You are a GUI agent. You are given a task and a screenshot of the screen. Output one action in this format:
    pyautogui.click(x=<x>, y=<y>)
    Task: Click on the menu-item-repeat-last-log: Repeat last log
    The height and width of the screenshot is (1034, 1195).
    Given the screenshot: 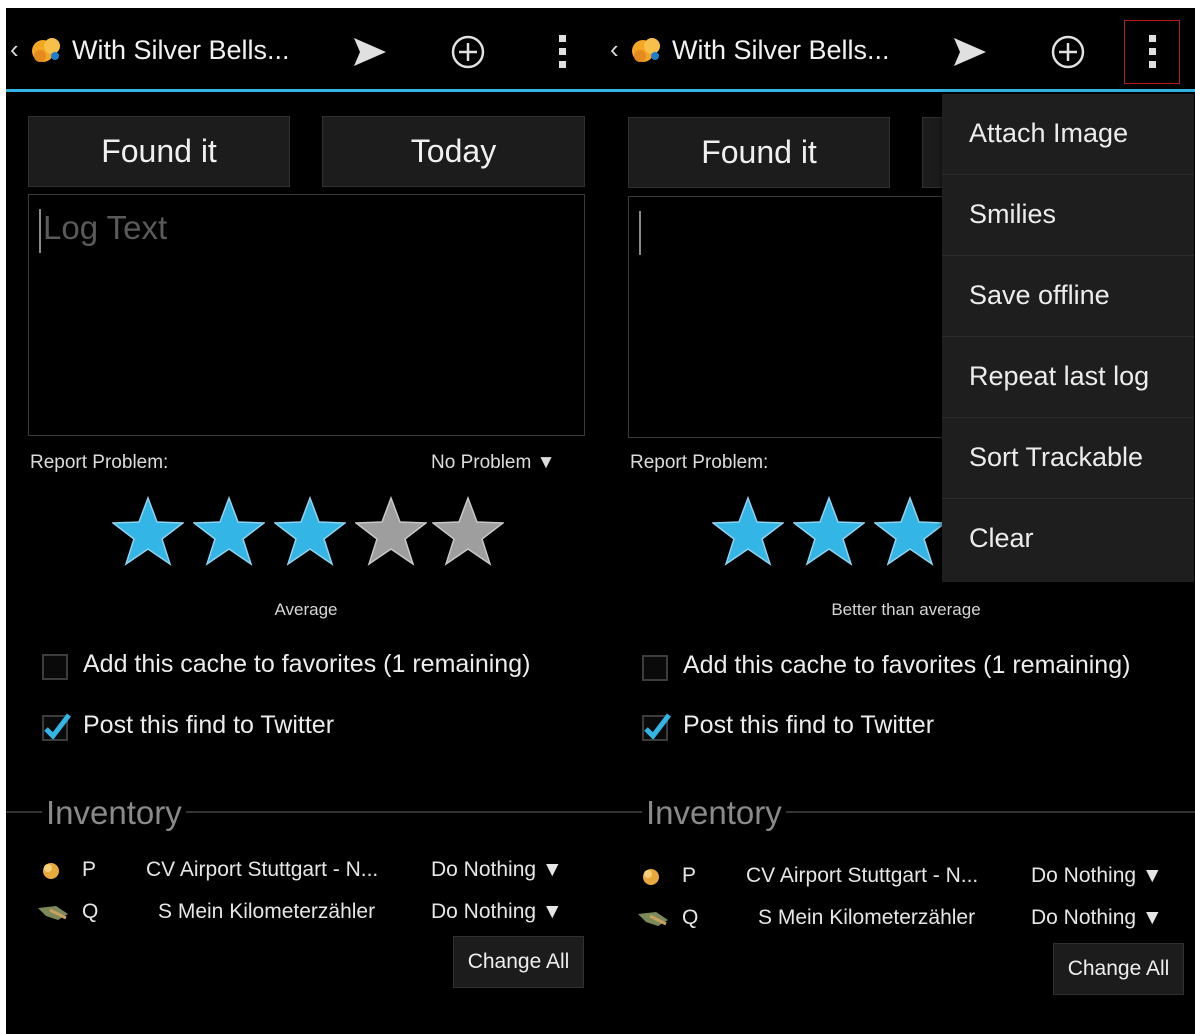 What is the action you would take?
    pyautogui.click(x=1068, y=377)
    